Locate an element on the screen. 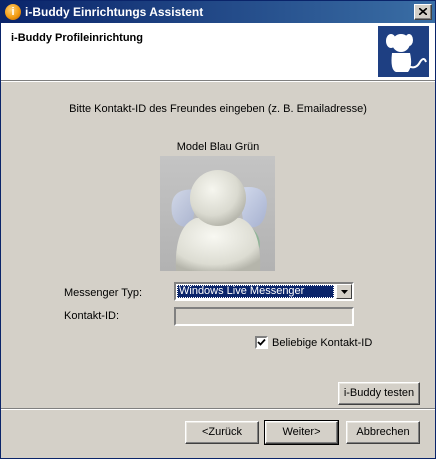 The image size is (436, 459). i-buddy-logo-icon is located at coordinates (403, 51).